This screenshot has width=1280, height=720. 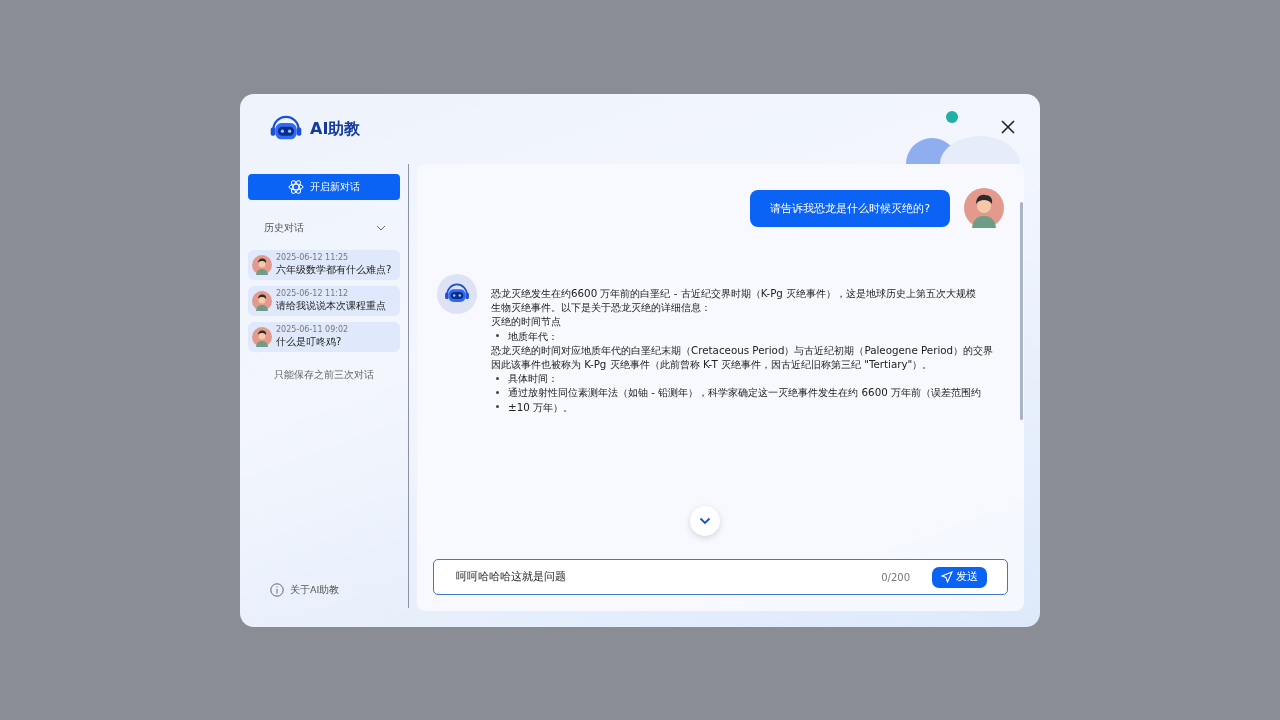 I want to click on history-note: 只能保存之前三次对话, so click(x=324, y=375).